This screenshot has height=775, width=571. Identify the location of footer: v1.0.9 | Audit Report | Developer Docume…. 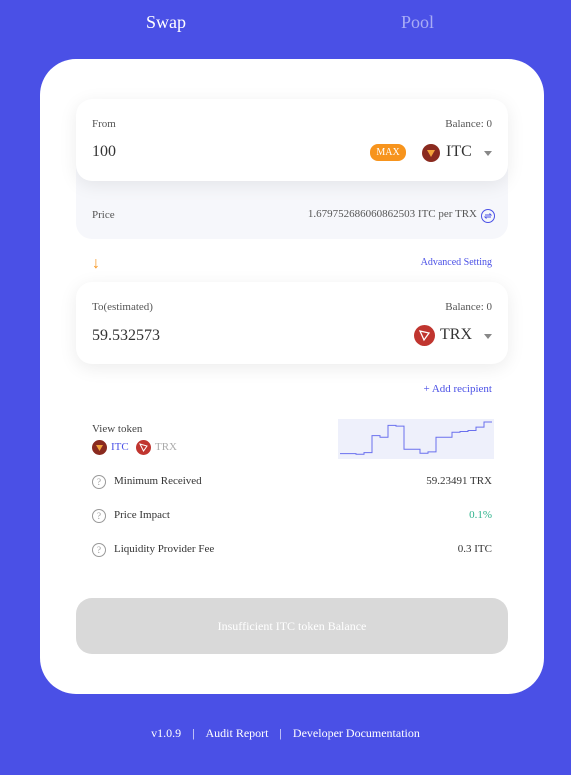
(285, 733).